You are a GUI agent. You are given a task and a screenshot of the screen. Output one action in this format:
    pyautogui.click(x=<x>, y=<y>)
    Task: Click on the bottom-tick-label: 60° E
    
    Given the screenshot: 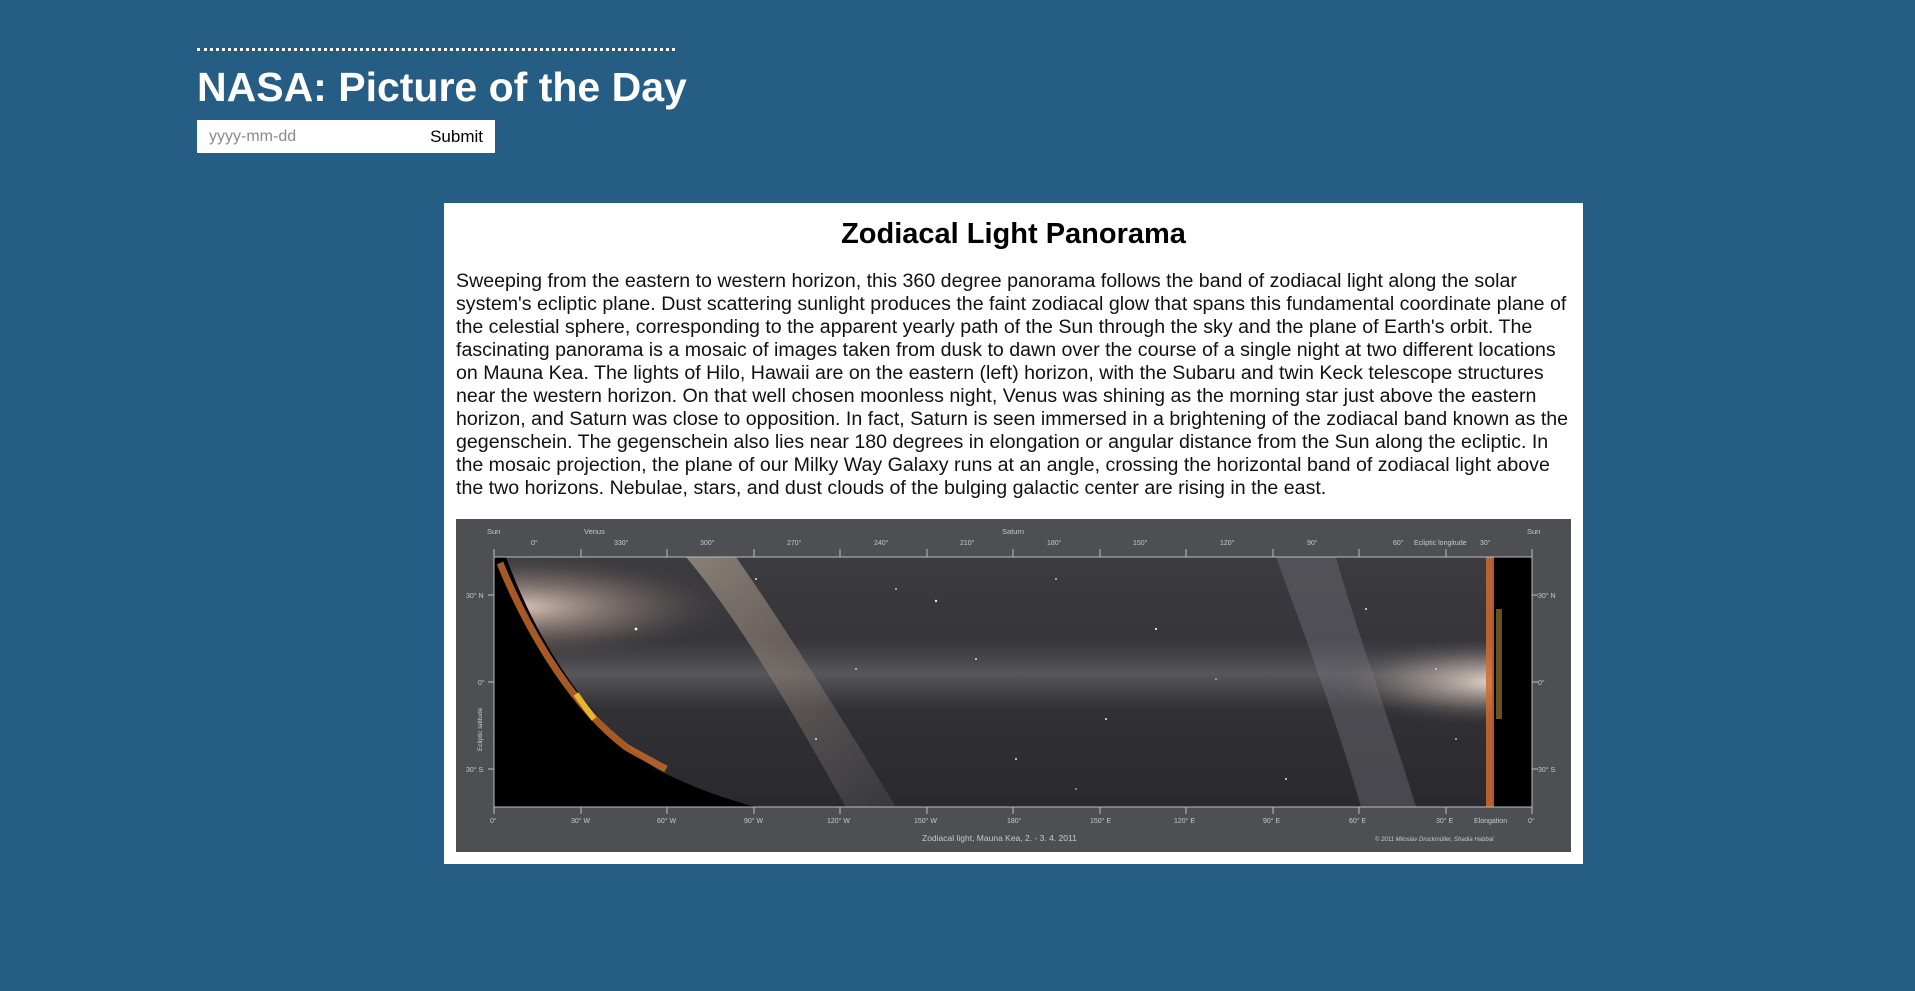 What is the action you would take?
    pyautogui.click(x=1358, y=821)
    